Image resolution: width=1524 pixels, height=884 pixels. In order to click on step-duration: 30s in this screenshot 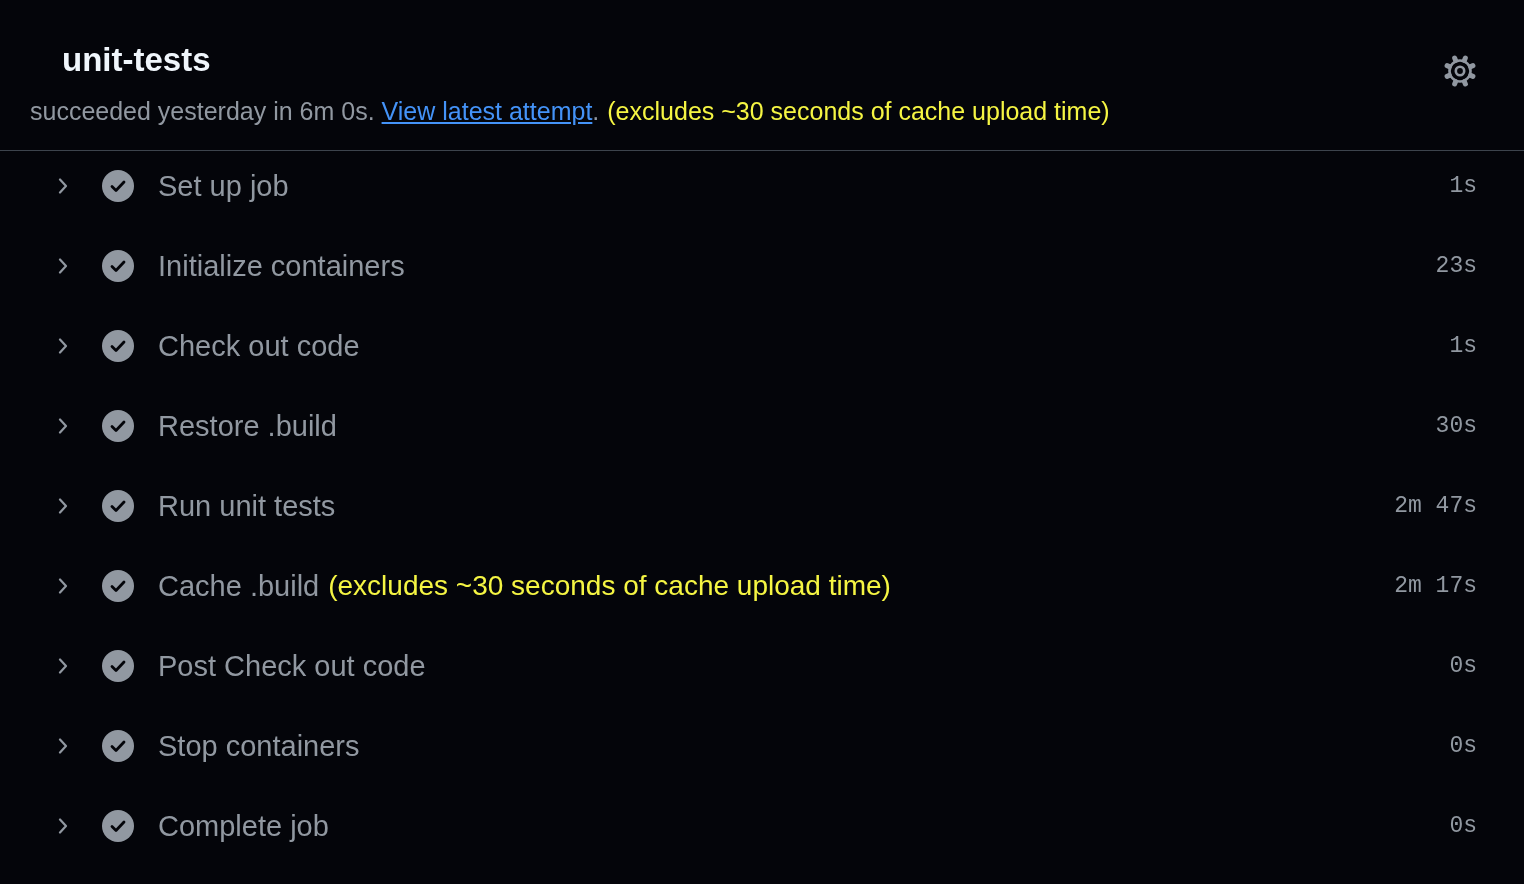, I will do `click(1456, 426)`.